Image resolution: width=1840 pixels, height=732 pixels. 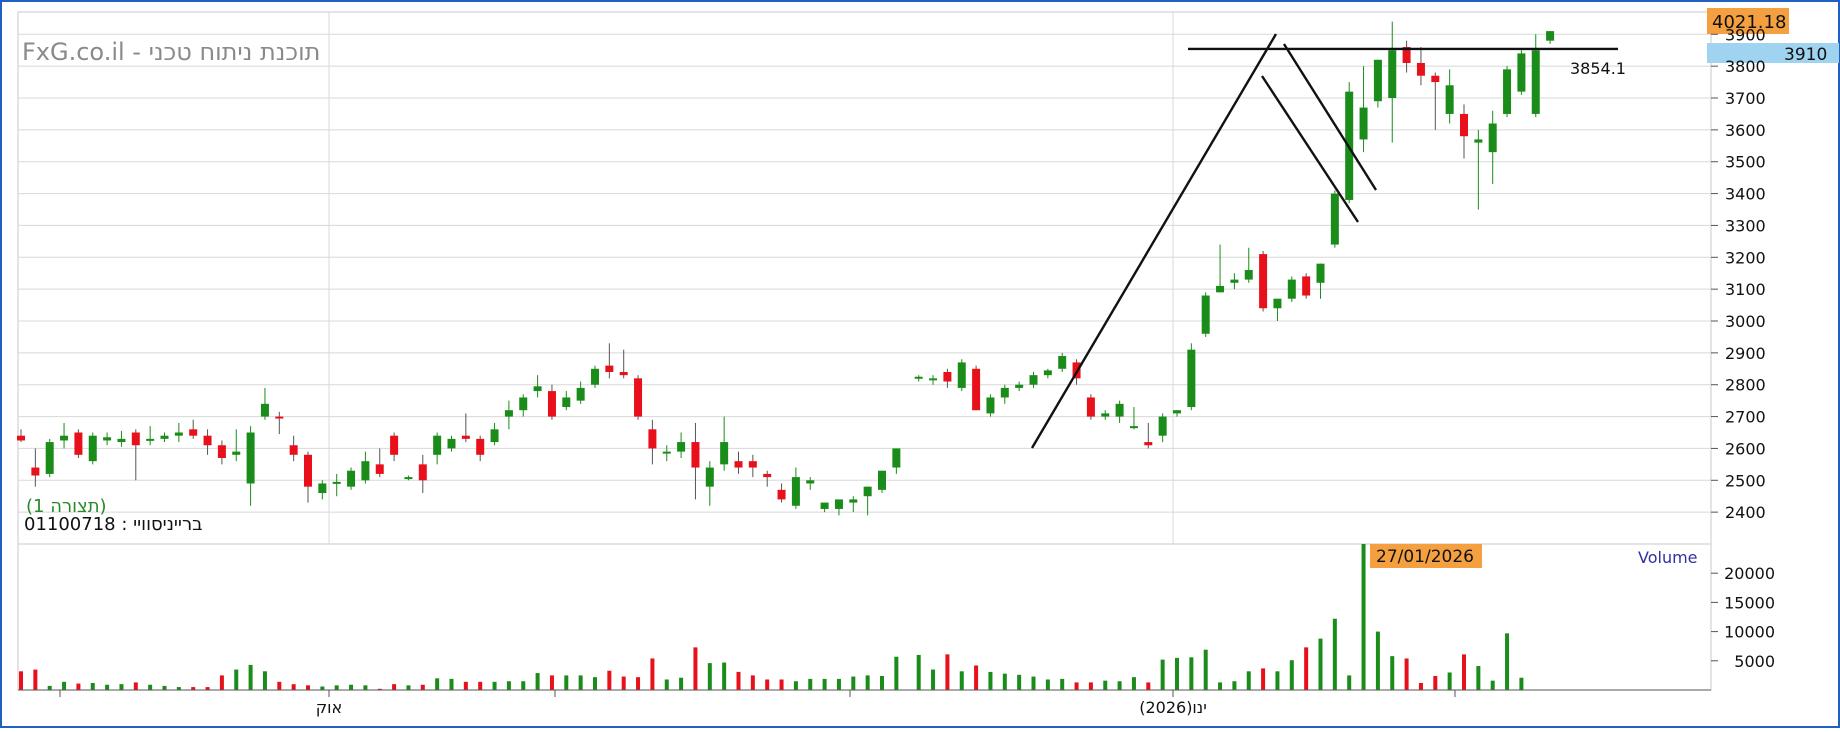 I want to click on y-tick-label: 3900, so click(x=1745, y=34).